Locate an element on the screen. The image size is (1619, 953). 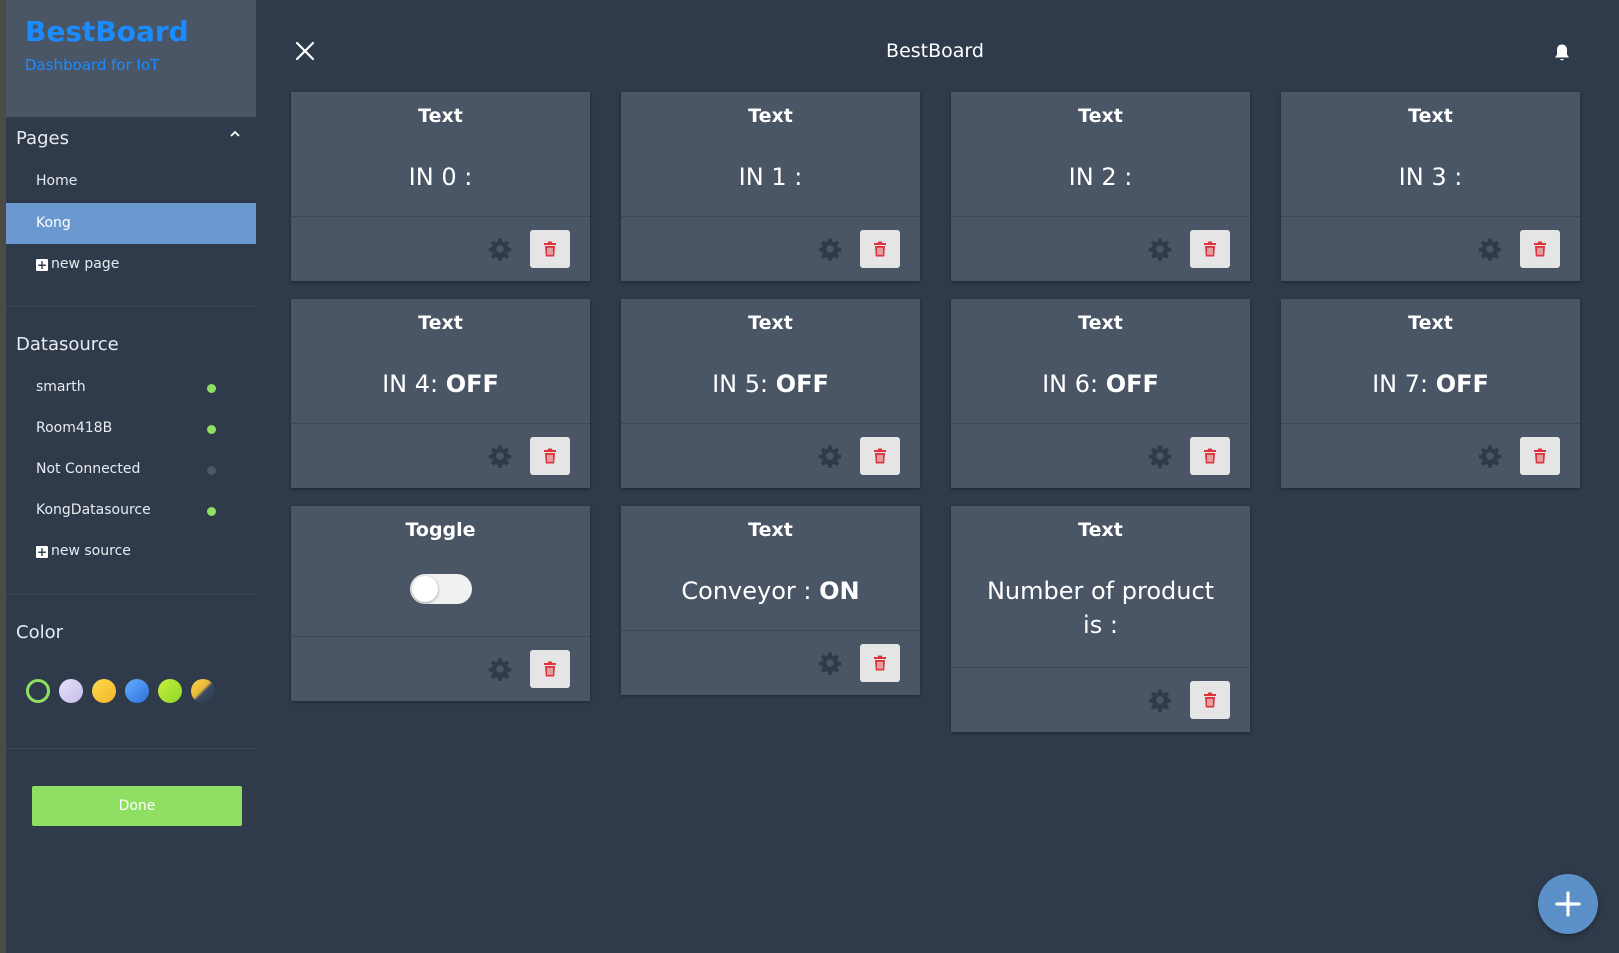
plus-square-icon: + is located at coordinates (42, 265).